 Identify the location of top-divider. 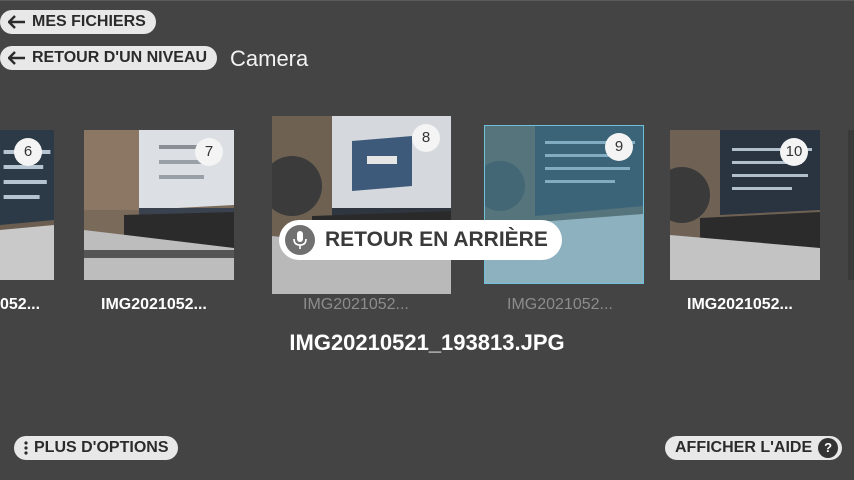
(427, 0).